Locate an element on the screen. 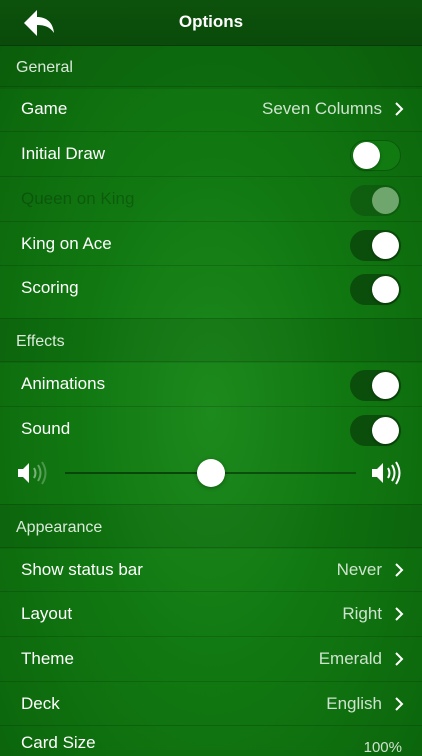 The height and width of the screenshot is (756, 422). section-title: General is located at coordinates (44, 67).